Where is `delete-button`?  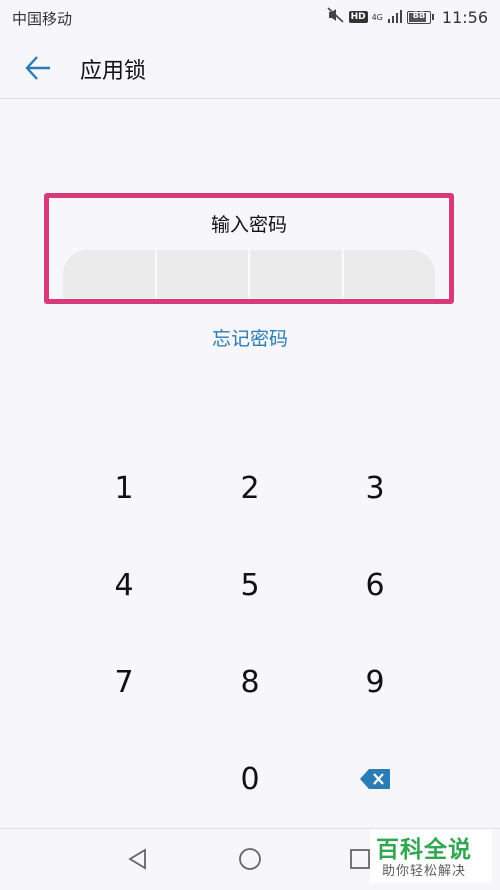 delete-button is located at coordinates (375, 779).